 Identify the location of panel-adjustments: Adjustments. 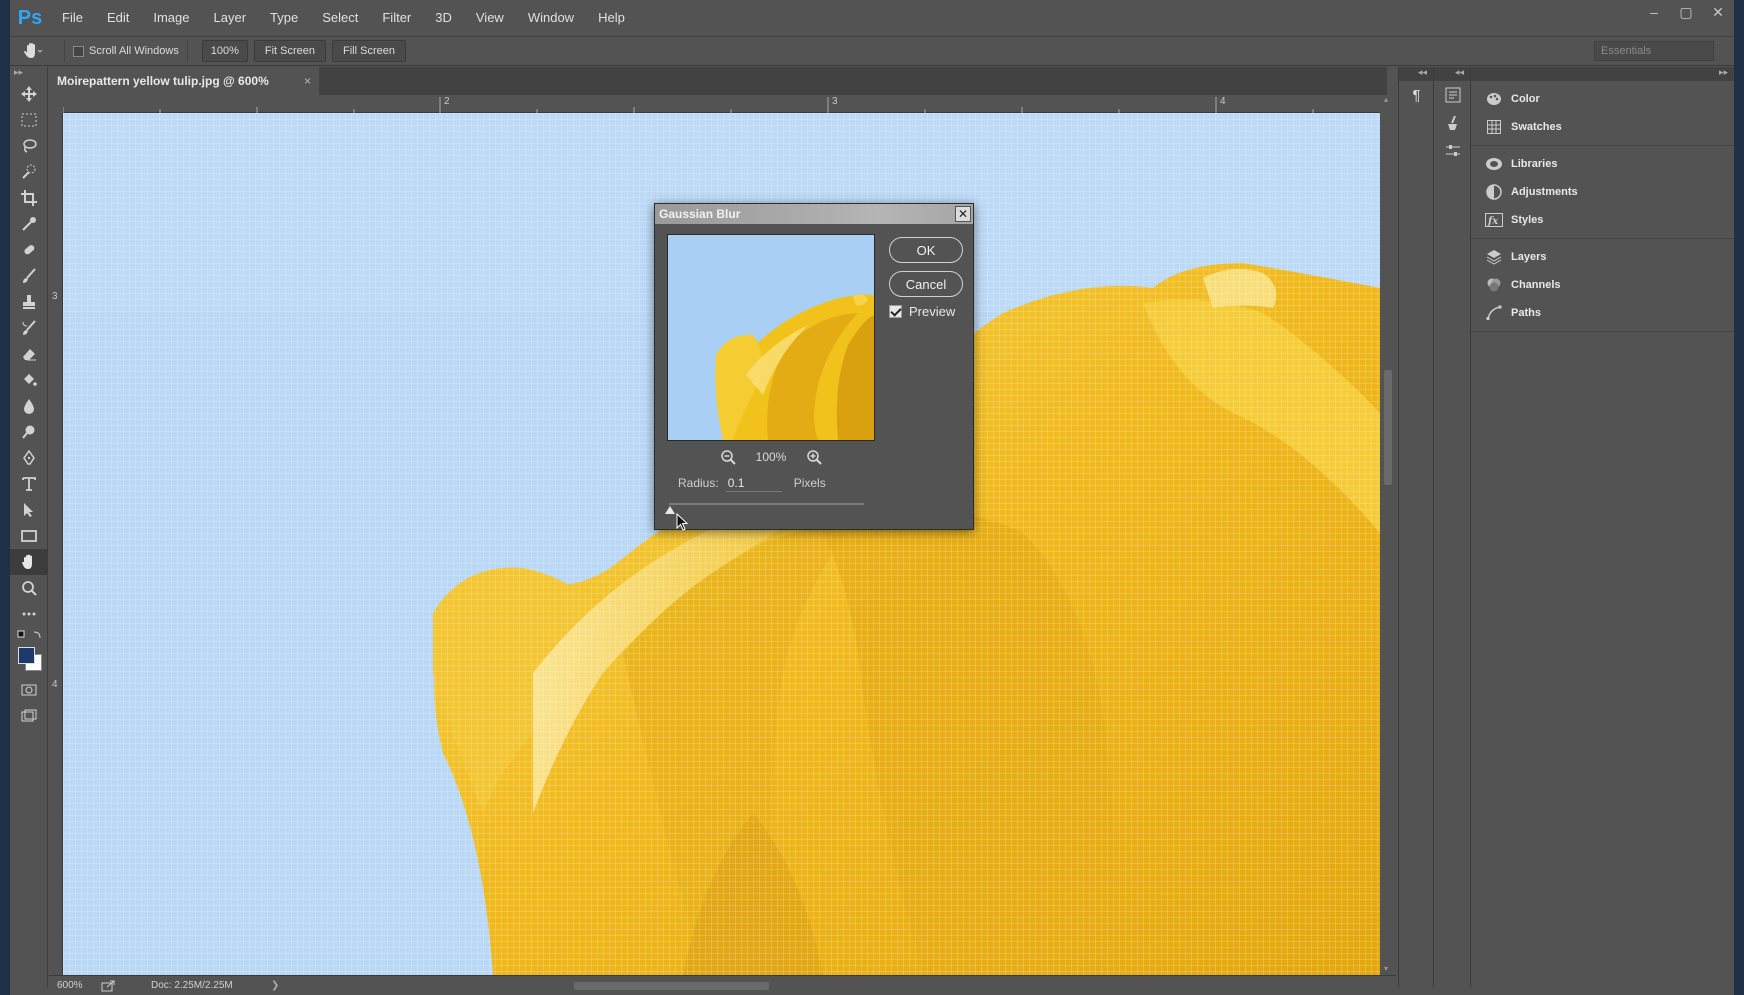
(1602, 192).